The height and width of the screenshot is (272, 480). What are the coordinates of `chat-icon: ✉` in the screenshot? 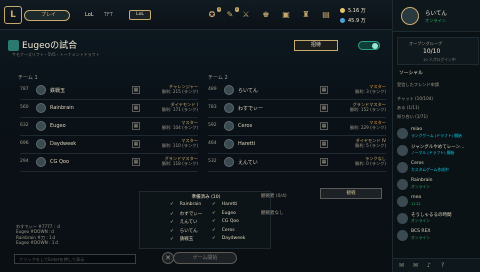 It's located at (401, 265).